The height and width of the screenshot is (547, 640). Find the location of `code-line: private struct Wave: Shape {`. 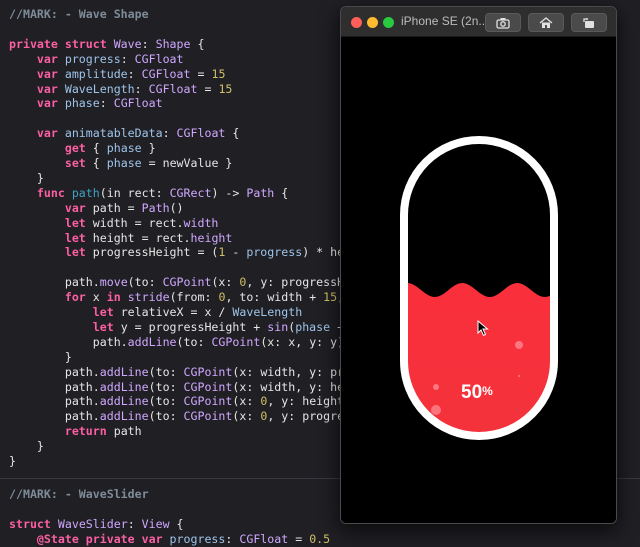

code-line: private struct Wave: Shape { is located at coordinates (106, 44).